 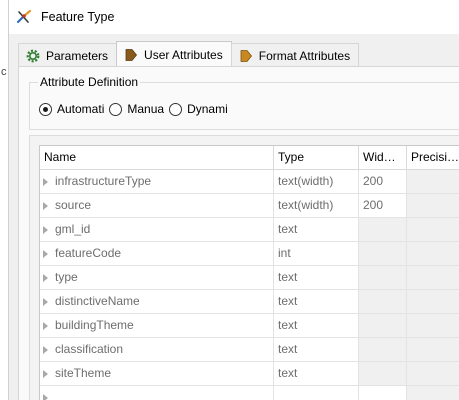 I want to click on cell-name-text: type, so click(x=66, y=277).